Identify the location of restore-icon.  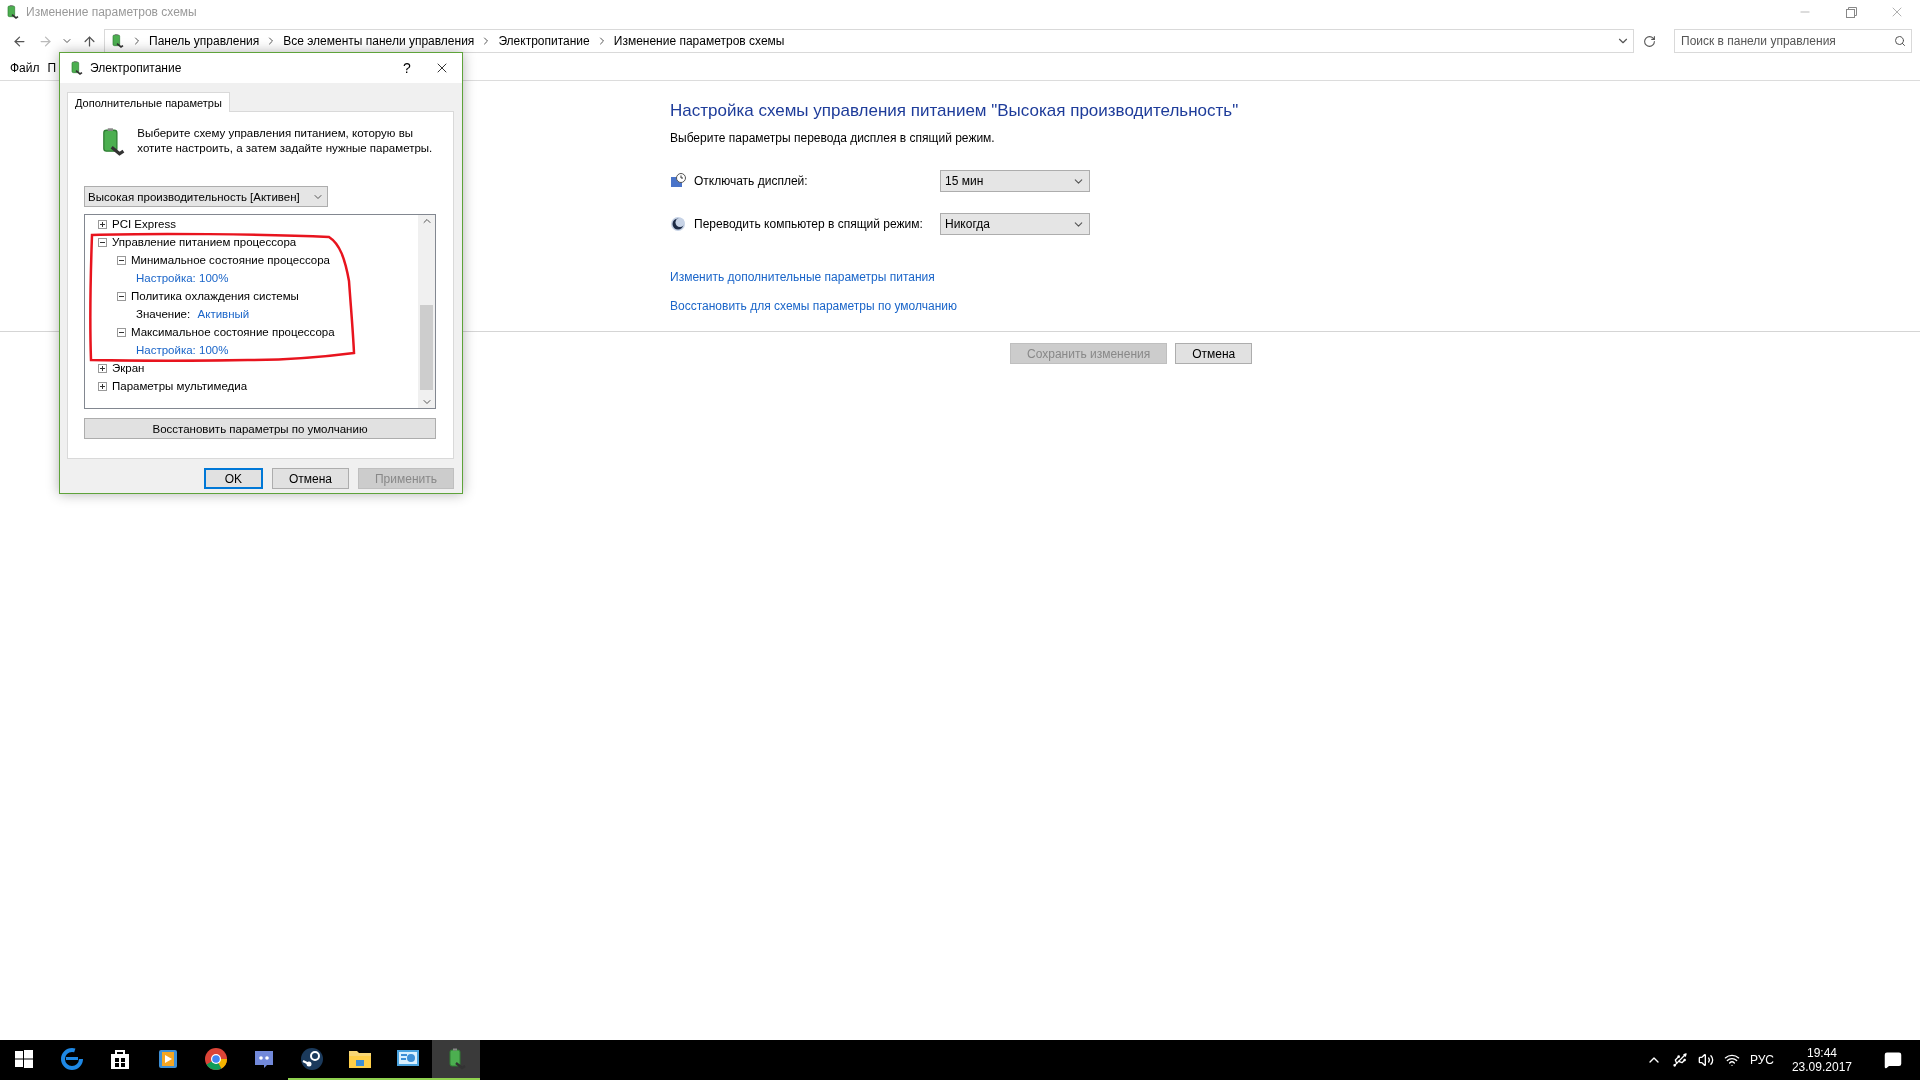
(1851, 12).